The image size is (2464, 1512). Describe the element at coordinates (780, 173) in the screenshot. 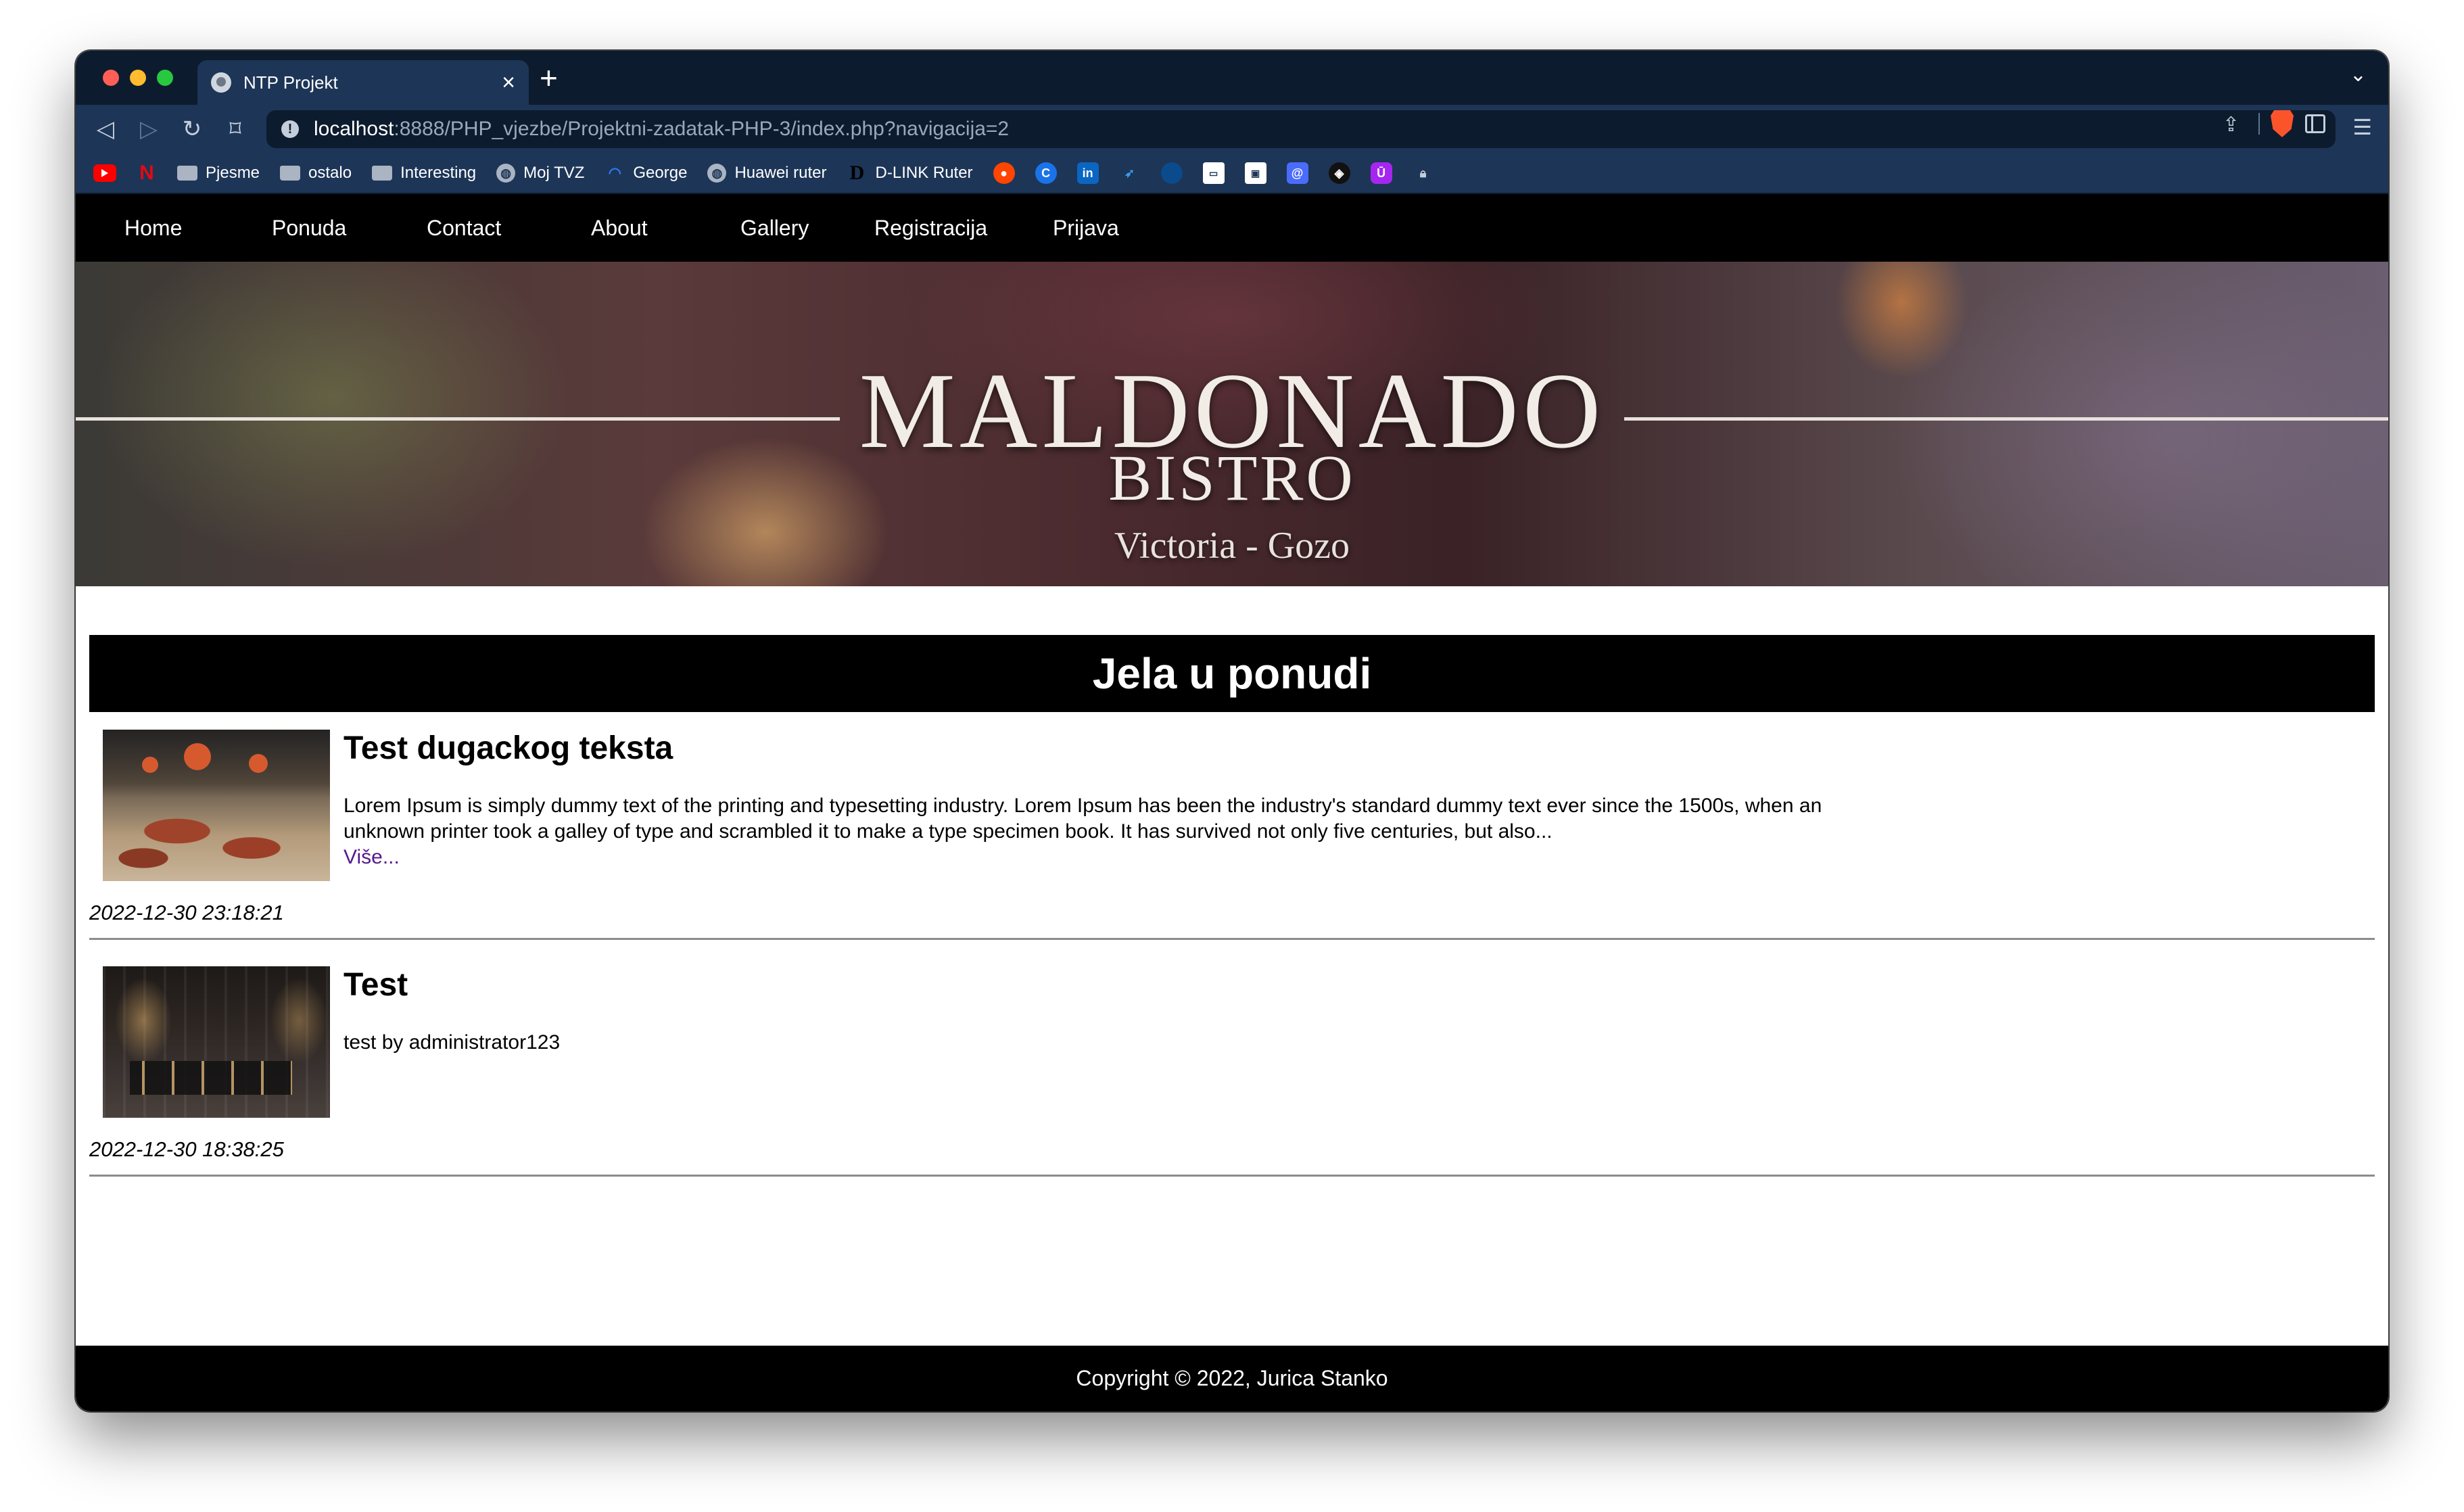

I see `bookmark-label: Huawei ruter` at that location.